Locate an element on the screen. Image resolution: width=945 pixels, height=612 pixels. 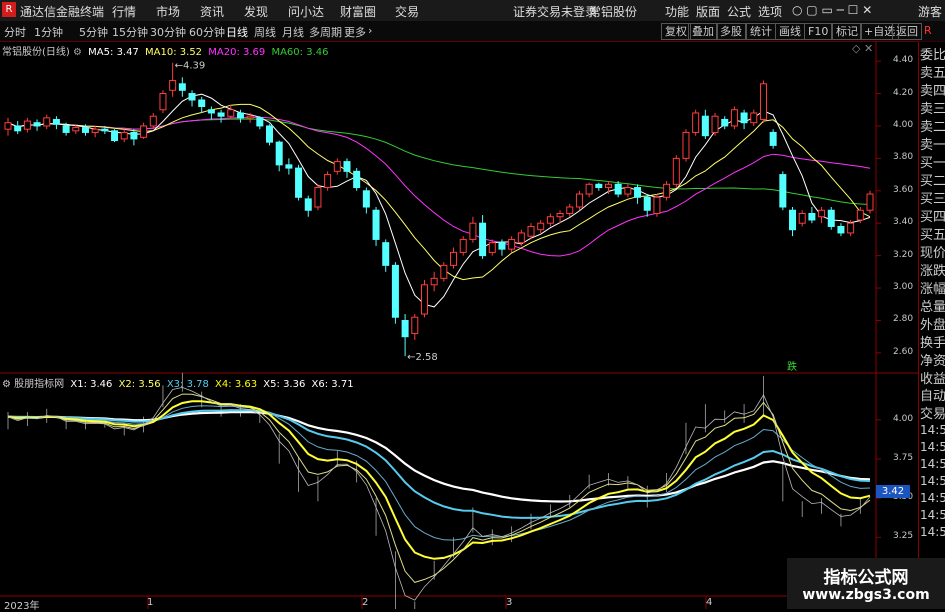
period-day: 日线 is located at coordinates (237, 32).